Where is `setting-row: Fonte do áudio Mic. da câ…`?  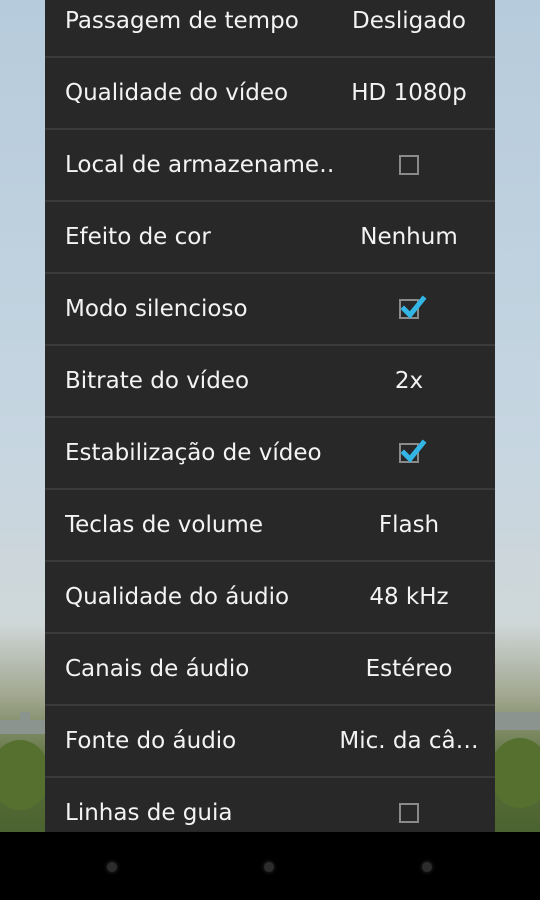 setting-row: Fonte do áudio Mic. da câ… is located at coordinates (270, 742).